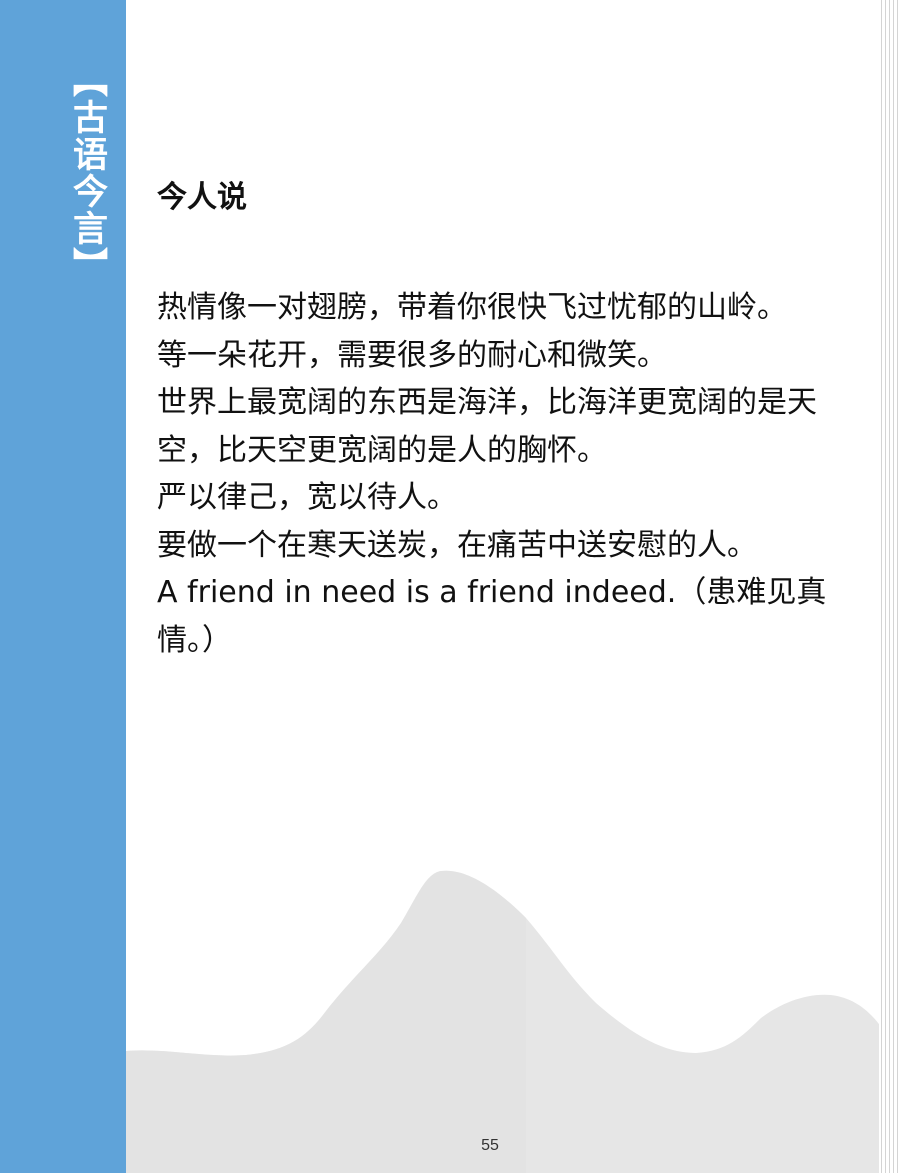  I want to click on quote-line: 热情像一对翅膀，带着你很快飞过忧郁的山岭。, so click(472, 307).